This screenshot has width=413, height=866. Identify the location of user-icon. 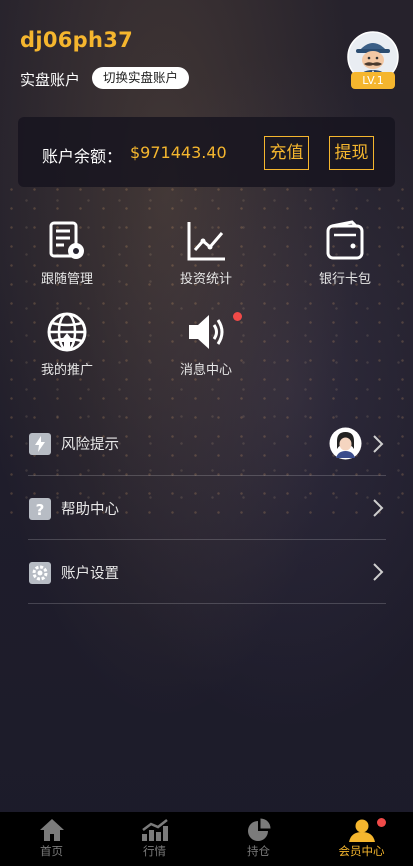
(361, 830).